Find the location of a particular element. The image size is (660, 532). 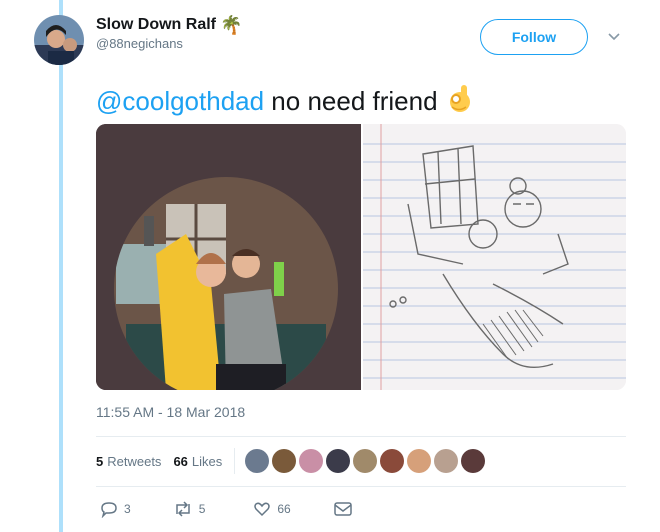

stats-separator is located at coordinates (235, 461).